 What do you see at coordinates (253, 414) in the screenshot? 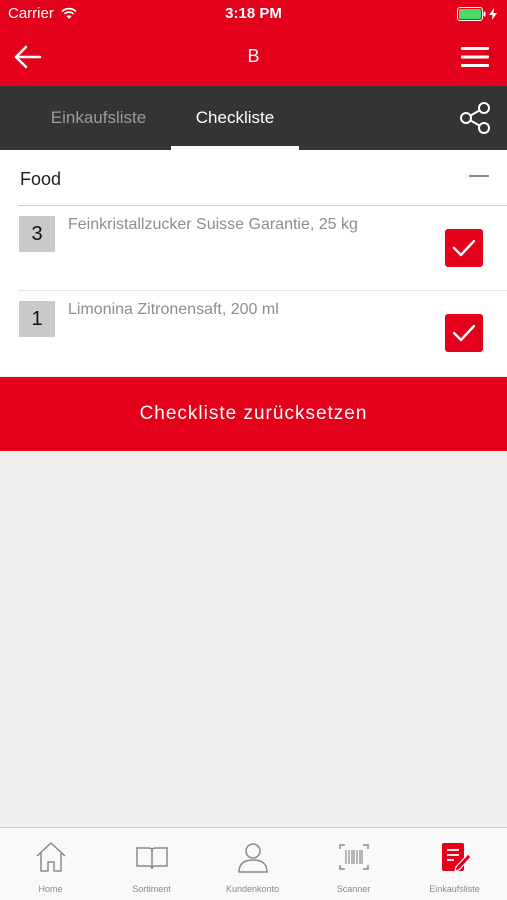
I see `reset-checklist-button: Checkliste zurücksetzen` at bounding box center [253, 414].